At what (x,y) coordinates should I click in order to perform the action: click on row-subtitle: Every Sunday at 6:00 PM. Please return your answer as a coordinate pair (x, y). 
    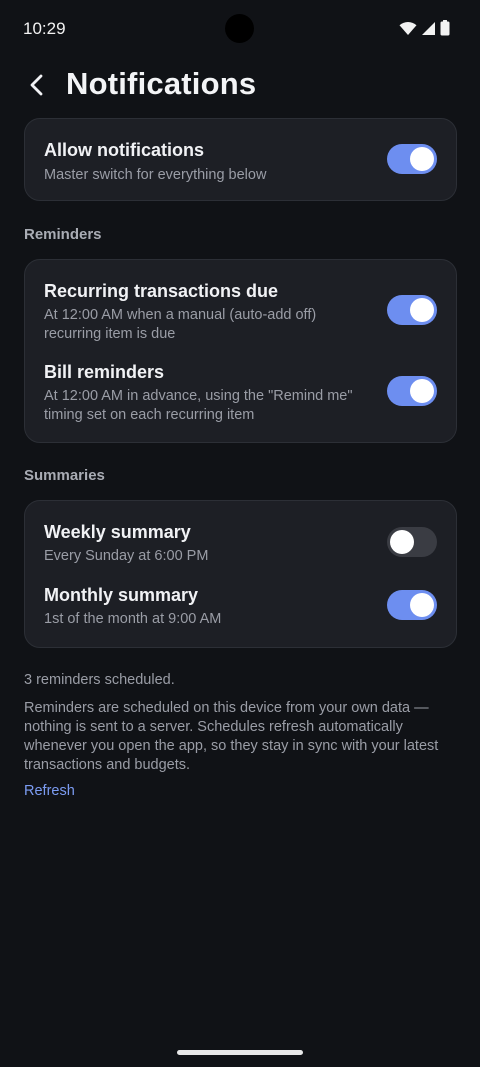
    Looking at the image, I should click on (126, 556).